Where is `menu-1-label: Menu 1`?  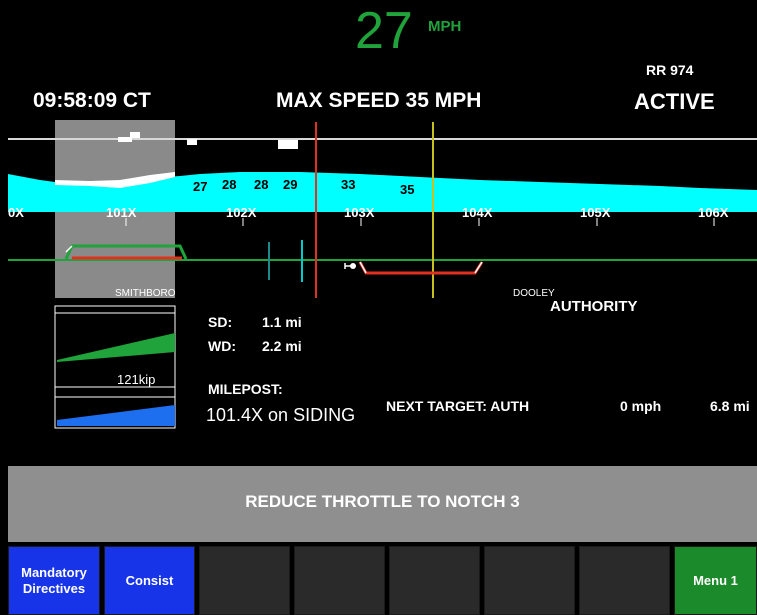
menu-1-label: Menu 1 is located at coordinates (715, 580).